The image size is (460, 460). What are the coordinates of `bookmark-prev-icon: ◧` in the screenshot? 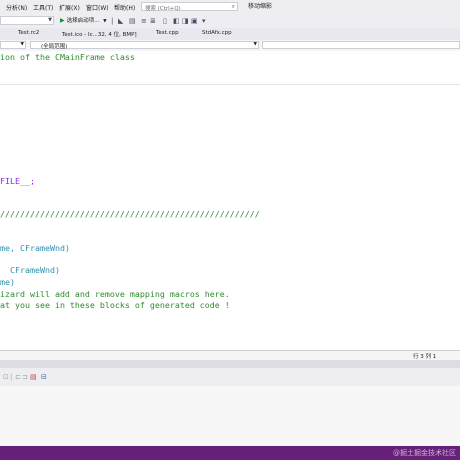 It's located at (176, 21).